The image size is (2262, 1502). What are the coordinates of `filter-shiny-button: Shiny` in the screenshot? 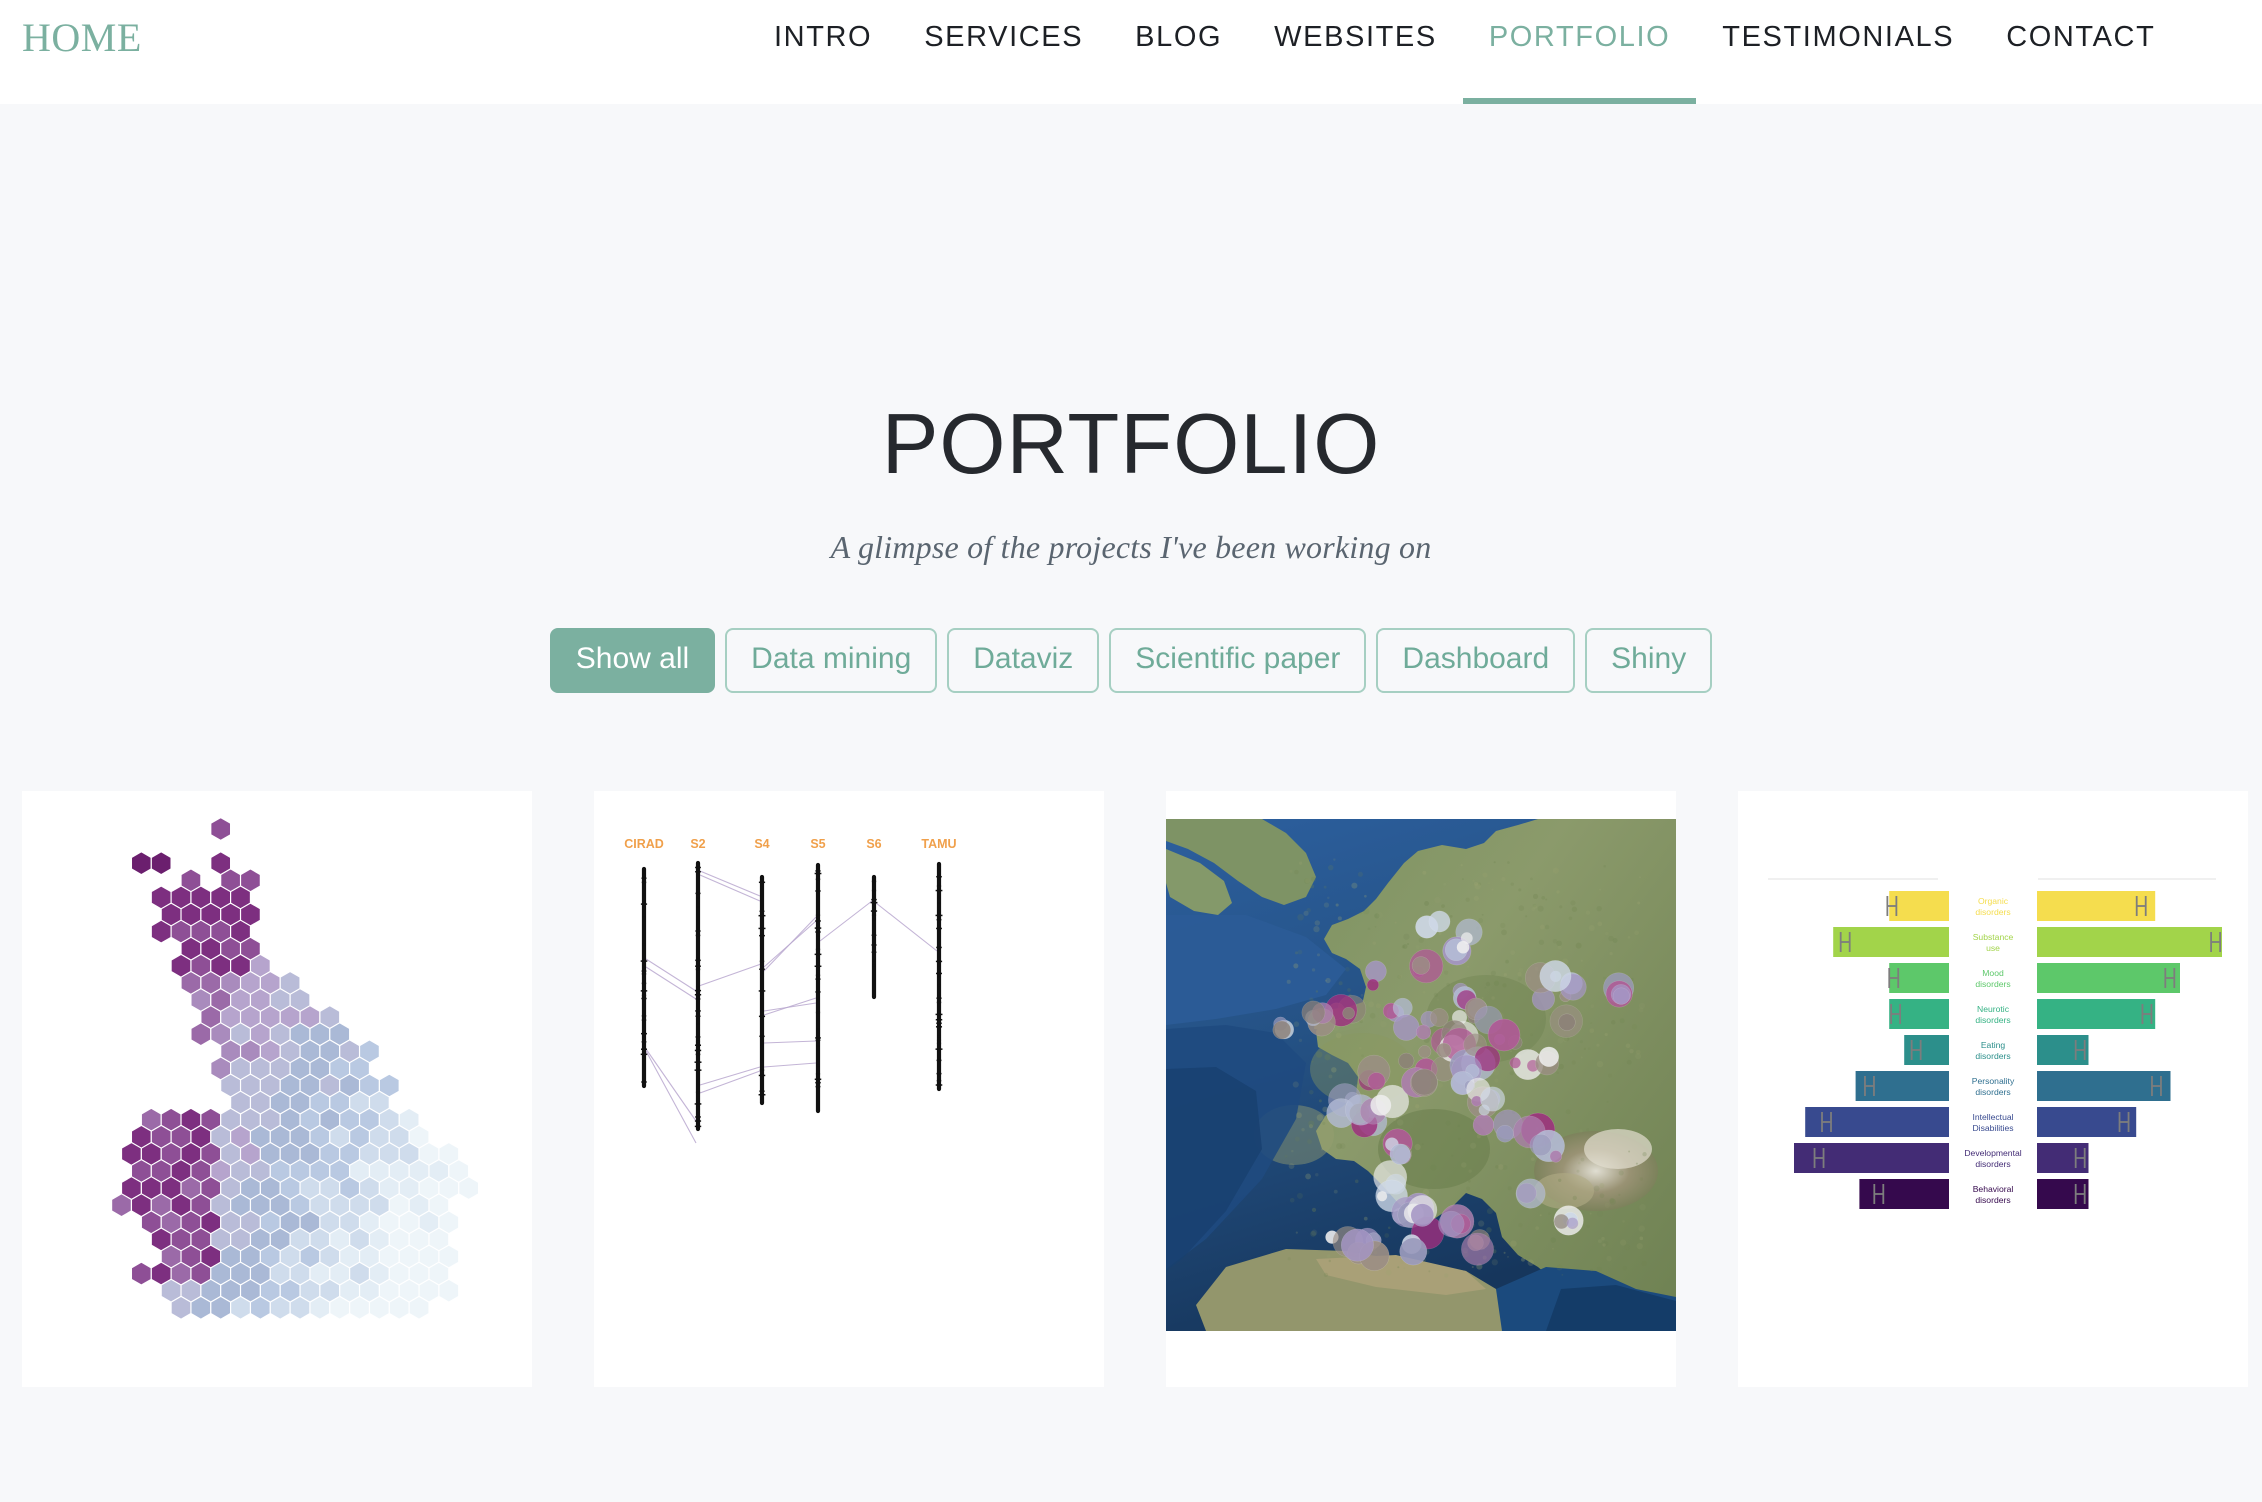 It's located at (1649, 660).